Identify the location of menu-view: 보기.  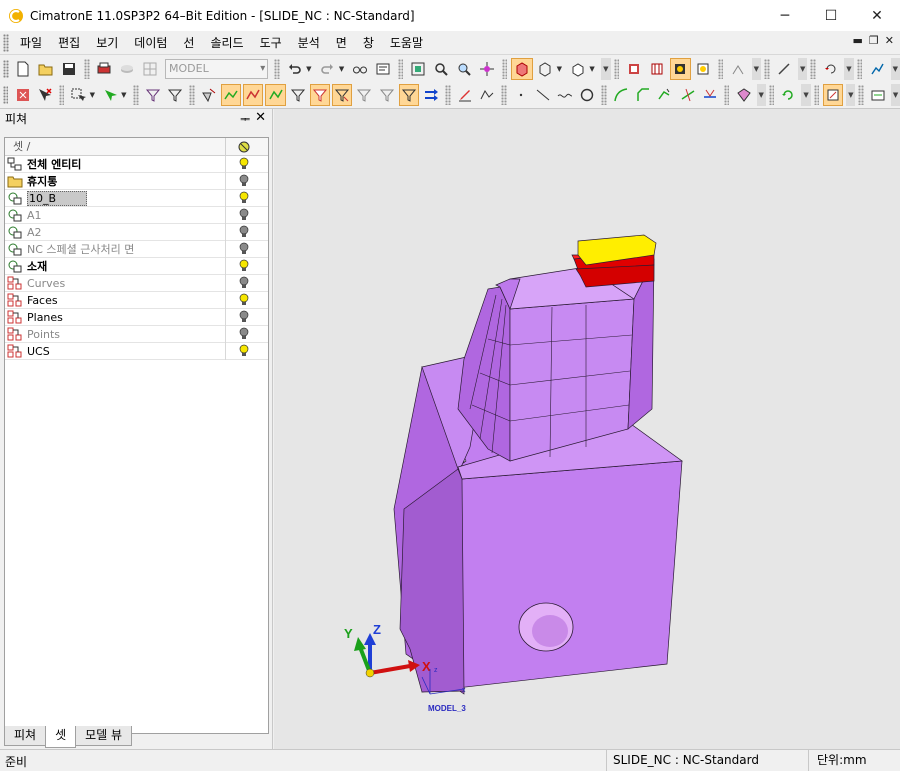
(107, 42).